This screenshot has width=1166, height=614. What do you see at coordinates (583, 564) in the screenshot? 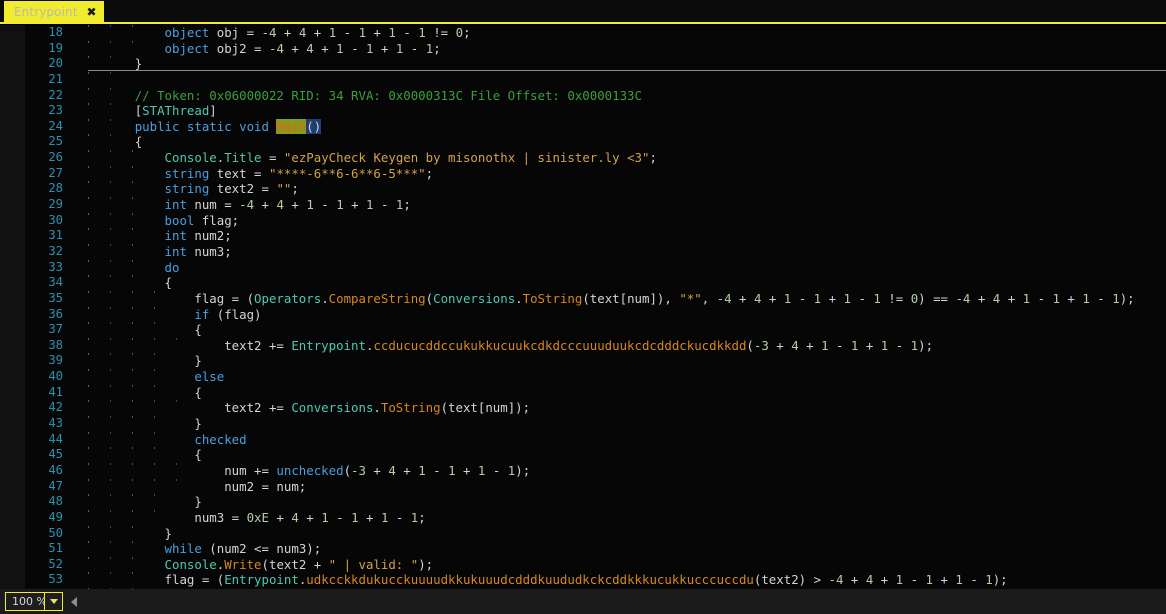
I see `code-line: 52 Console.Write(text2 + " | valid: ");` at bounding box center [583, 564].